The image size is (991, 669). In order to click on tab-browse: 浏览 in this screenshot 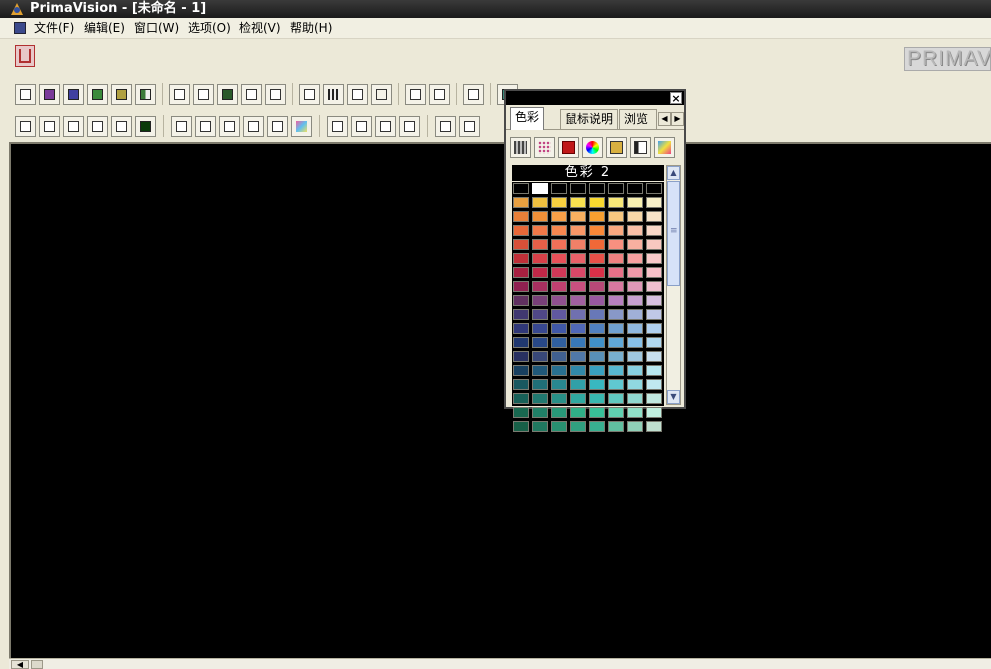, I will do `click(638, 119)`.